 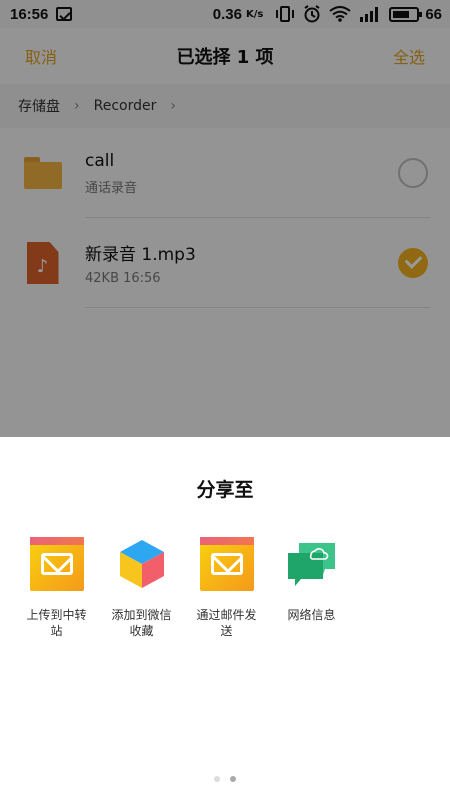 What do you see at coordinates (41, 56) in the screenshot?
I see `cancel-button: 取消` at bounding box center [41, 56].